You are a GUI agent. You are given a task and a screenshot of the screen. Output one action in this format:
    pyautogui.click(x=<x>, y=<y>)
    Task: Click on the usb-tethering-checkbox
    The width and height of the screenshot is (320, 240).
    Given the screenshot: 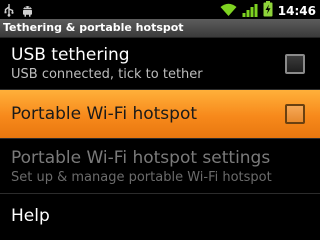 What is the action you would take?
    pyautogui.click(x=295, y=64)
    